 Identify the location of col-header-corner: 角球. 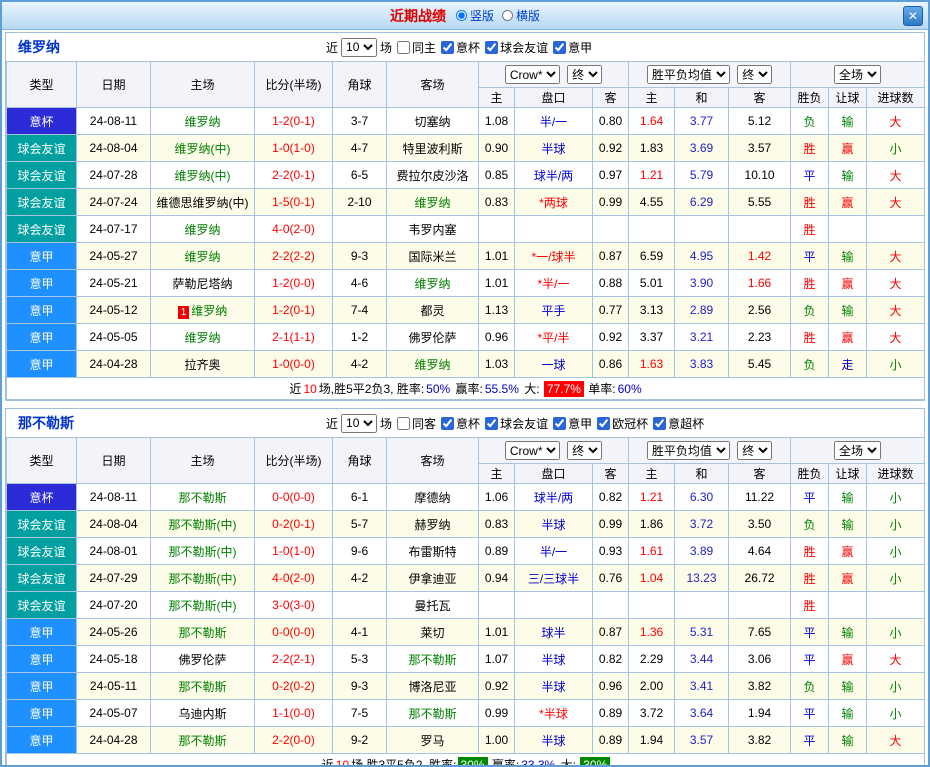
(359, 84).